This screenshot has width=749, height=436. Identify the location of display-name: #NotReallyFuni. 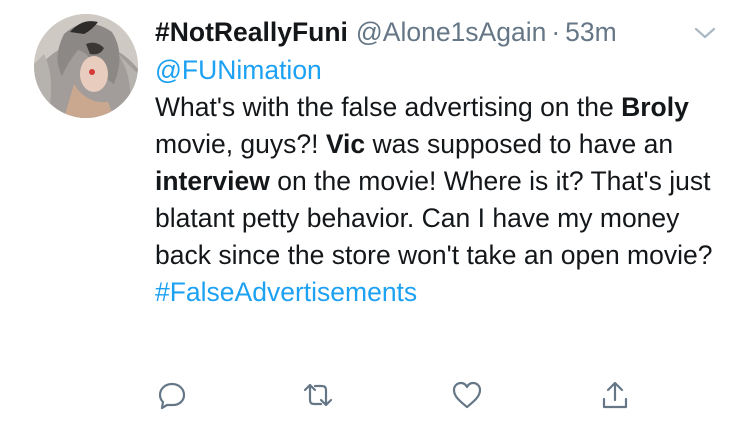
(251, 32).